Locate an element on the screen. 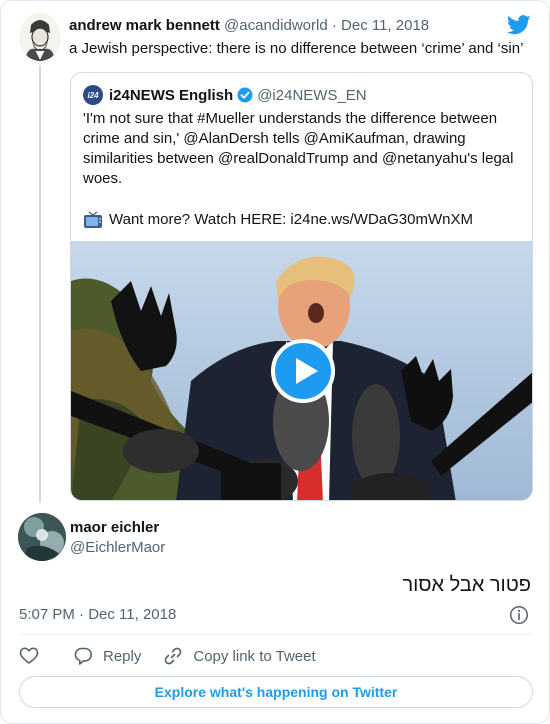  reply-button: Reply is located at coordinates (107, 656).